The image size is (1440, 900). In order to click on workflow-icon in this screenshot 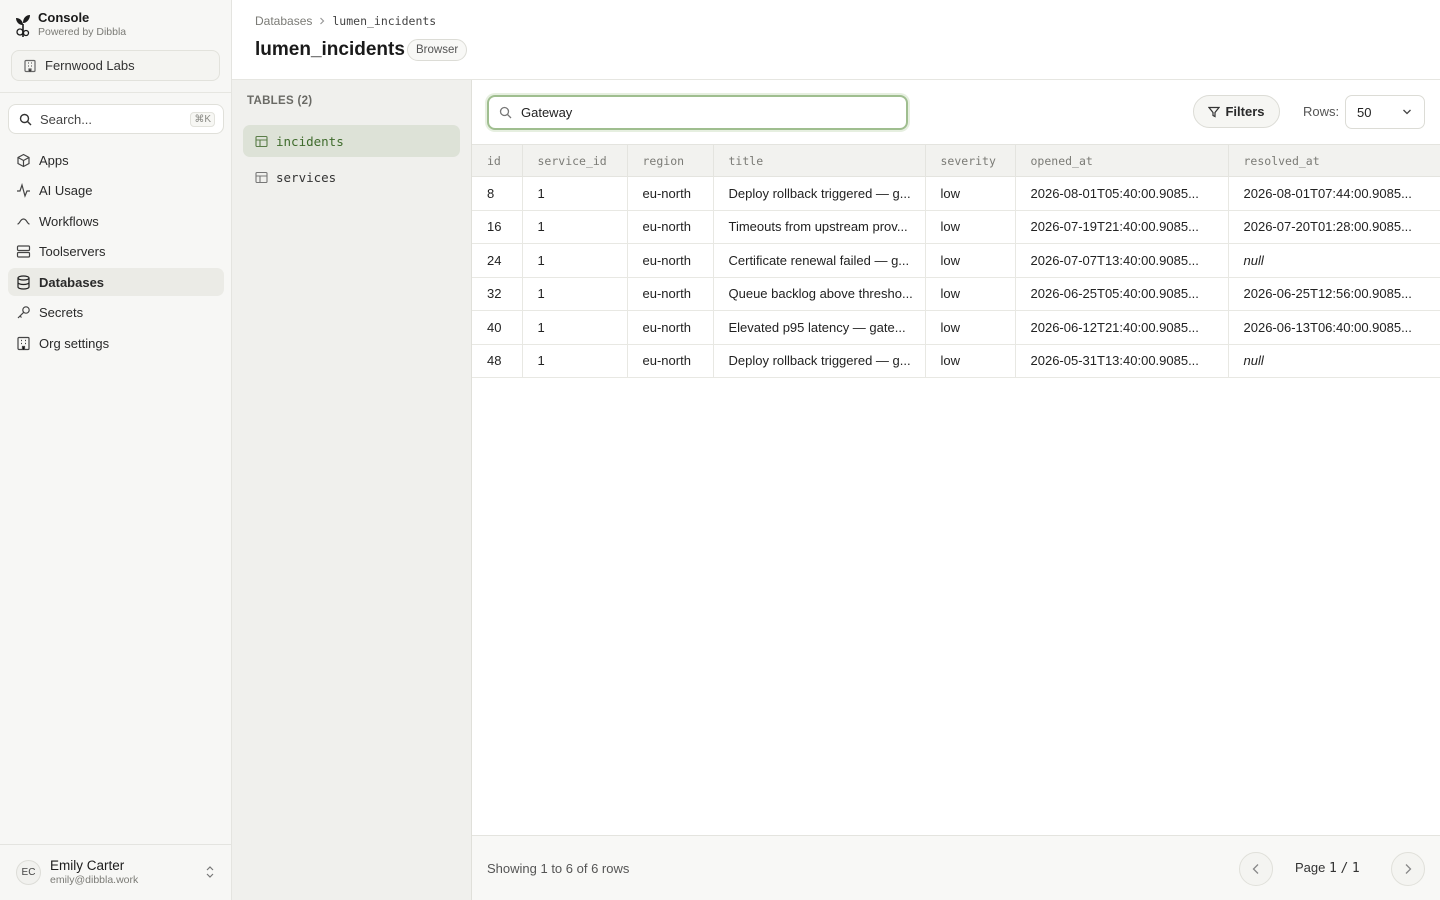, I will do `click(23, 221)`.